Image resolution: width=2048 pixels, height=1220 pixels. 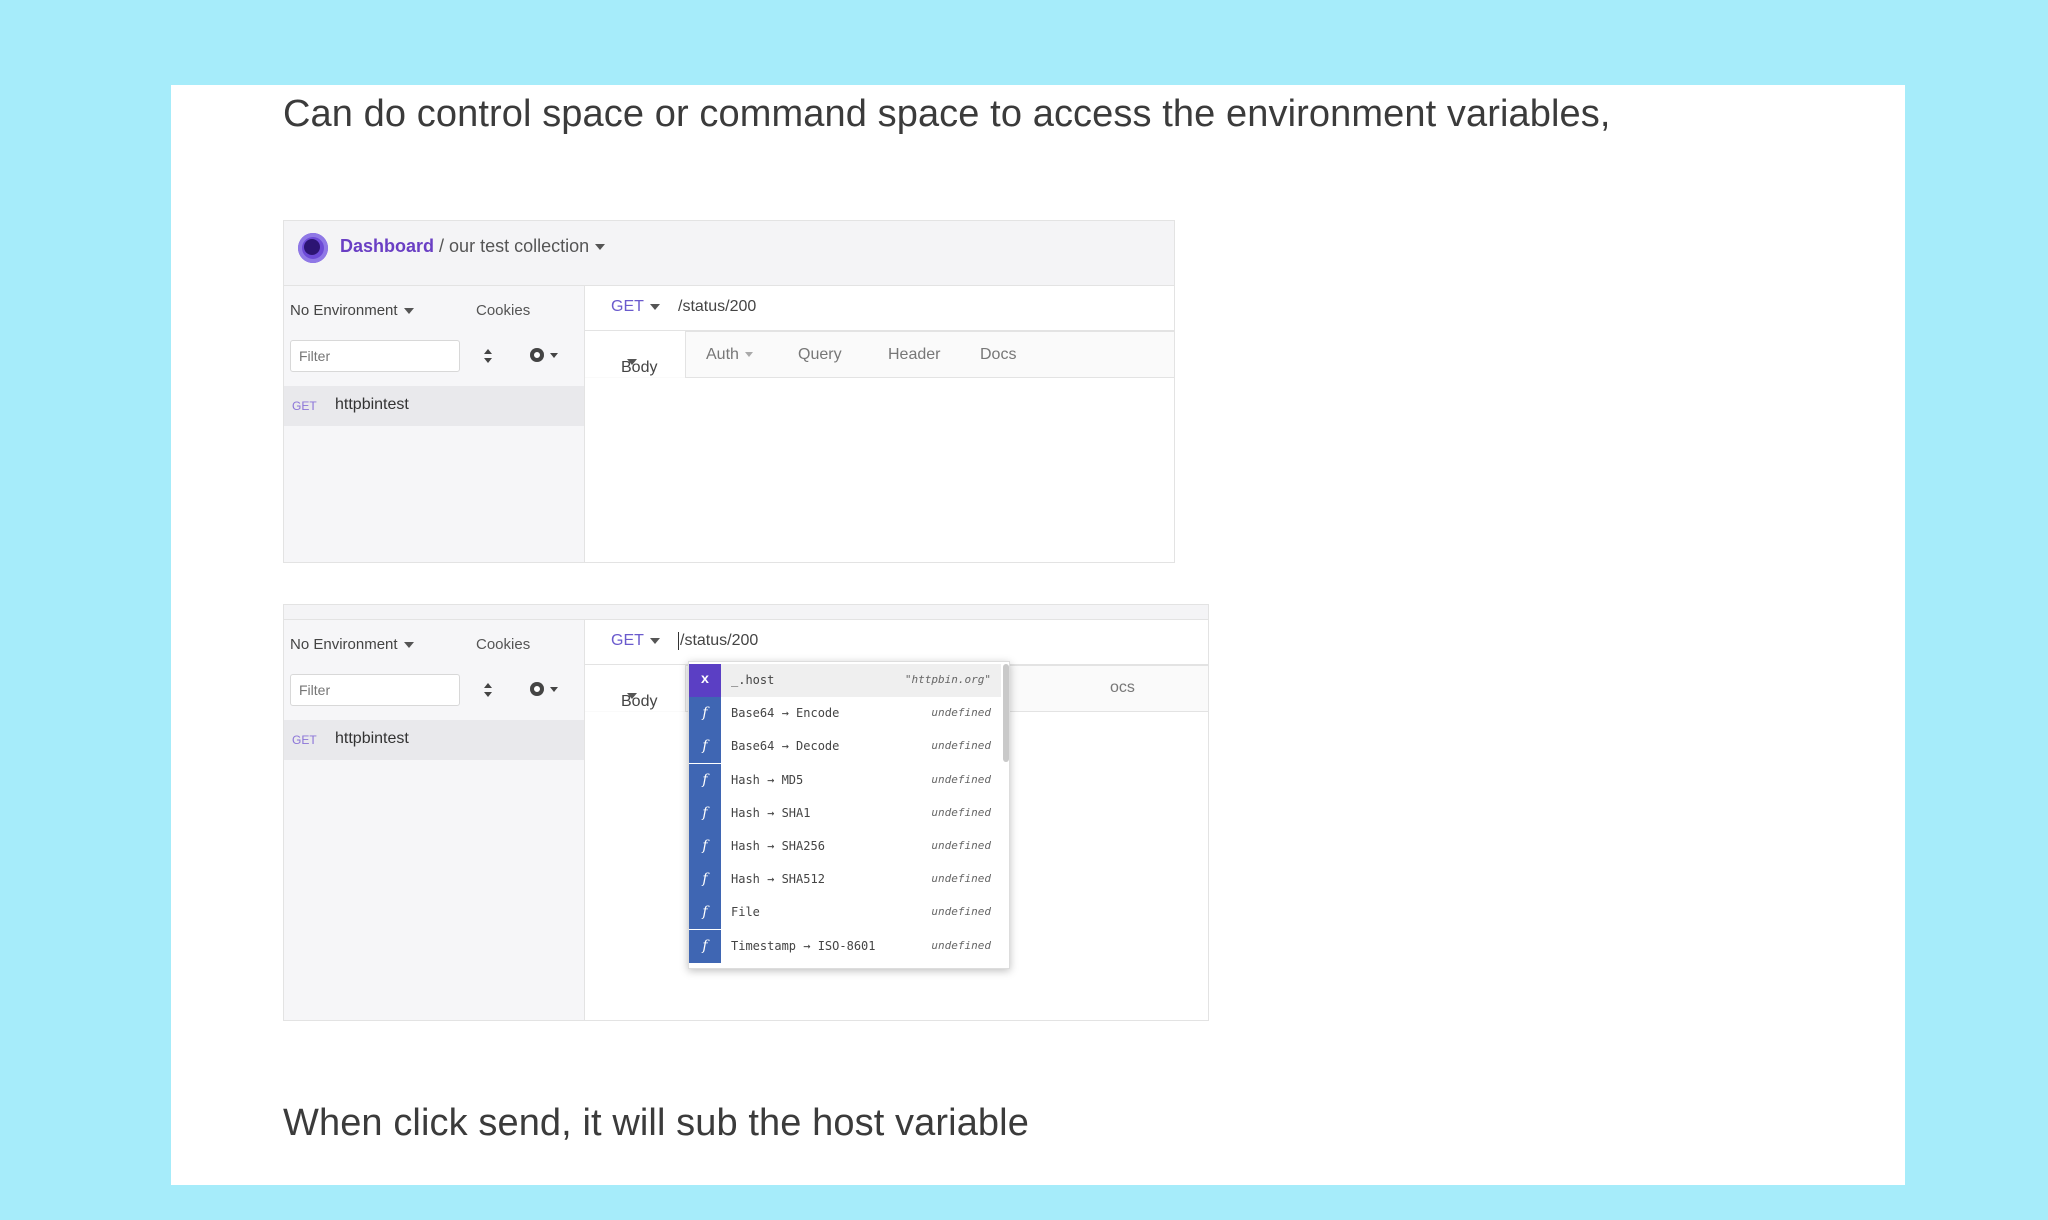 I want to click on breadcrumb-collection: our test collection, so click(x=519, y=246).